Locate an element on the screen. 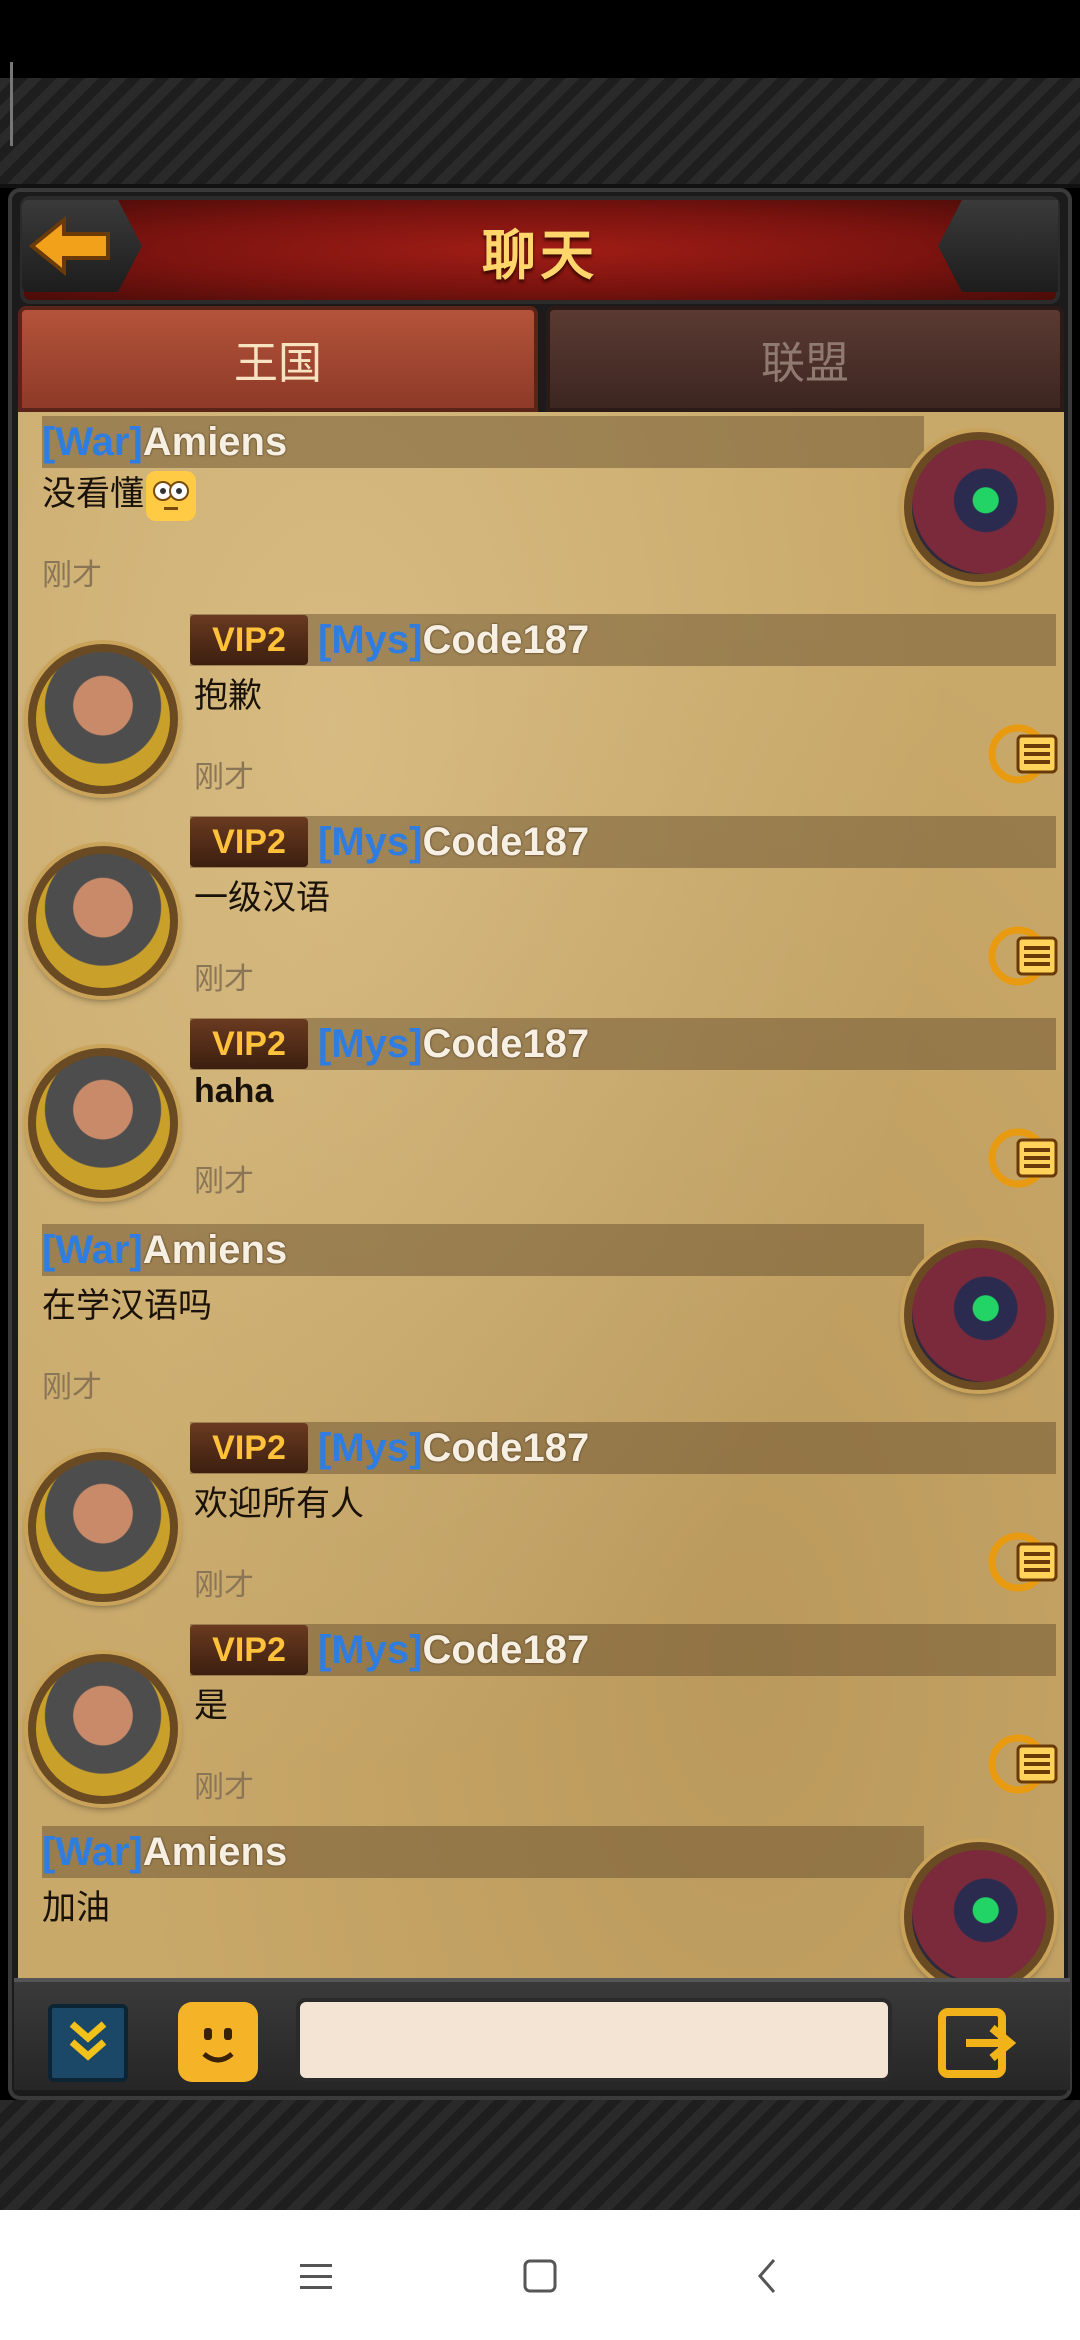 The height and width of the screenshot is (2340, 1080). title-corner-ornament is located at coordinates (998, 246).